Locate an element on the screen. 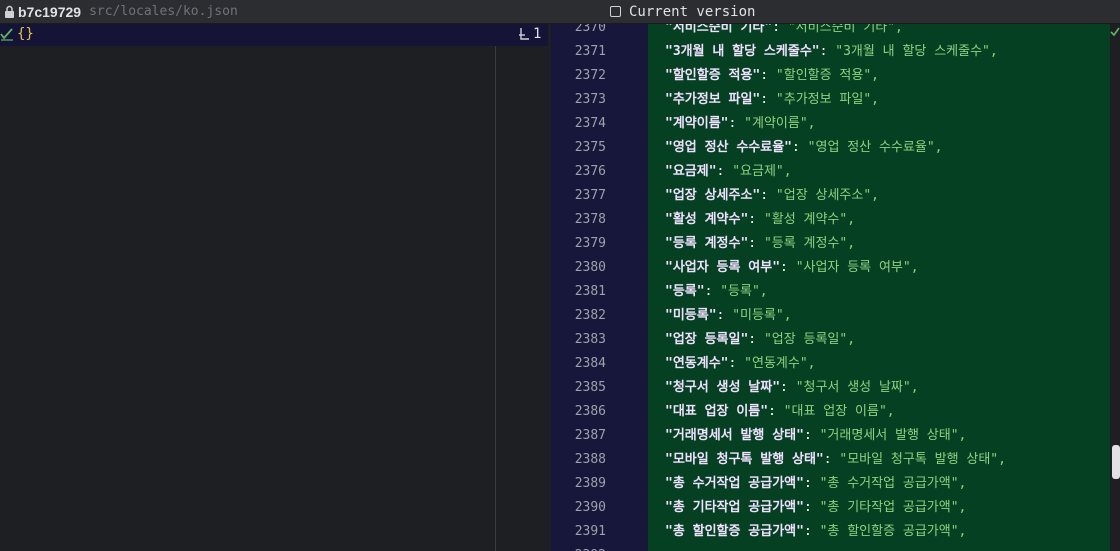  code-line: "미등록": "미등록", is located at coordinates (728, 316).